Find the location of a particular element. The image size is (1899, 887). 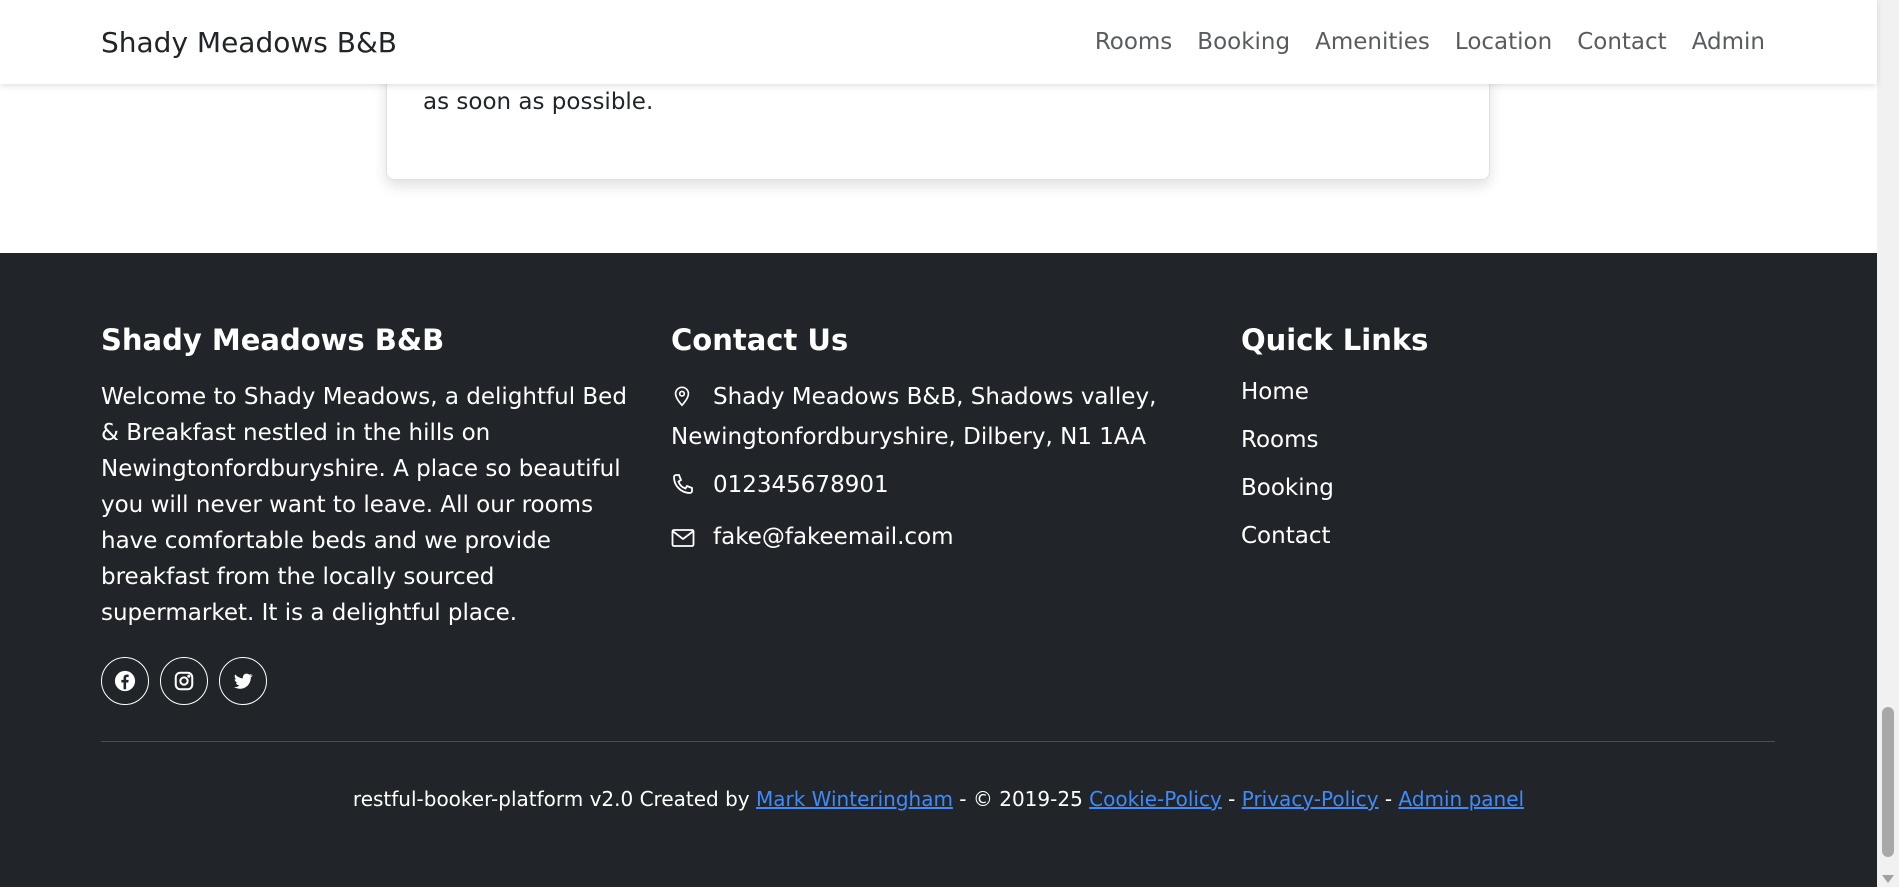

twitter-button is located at coordinates (243, 681).